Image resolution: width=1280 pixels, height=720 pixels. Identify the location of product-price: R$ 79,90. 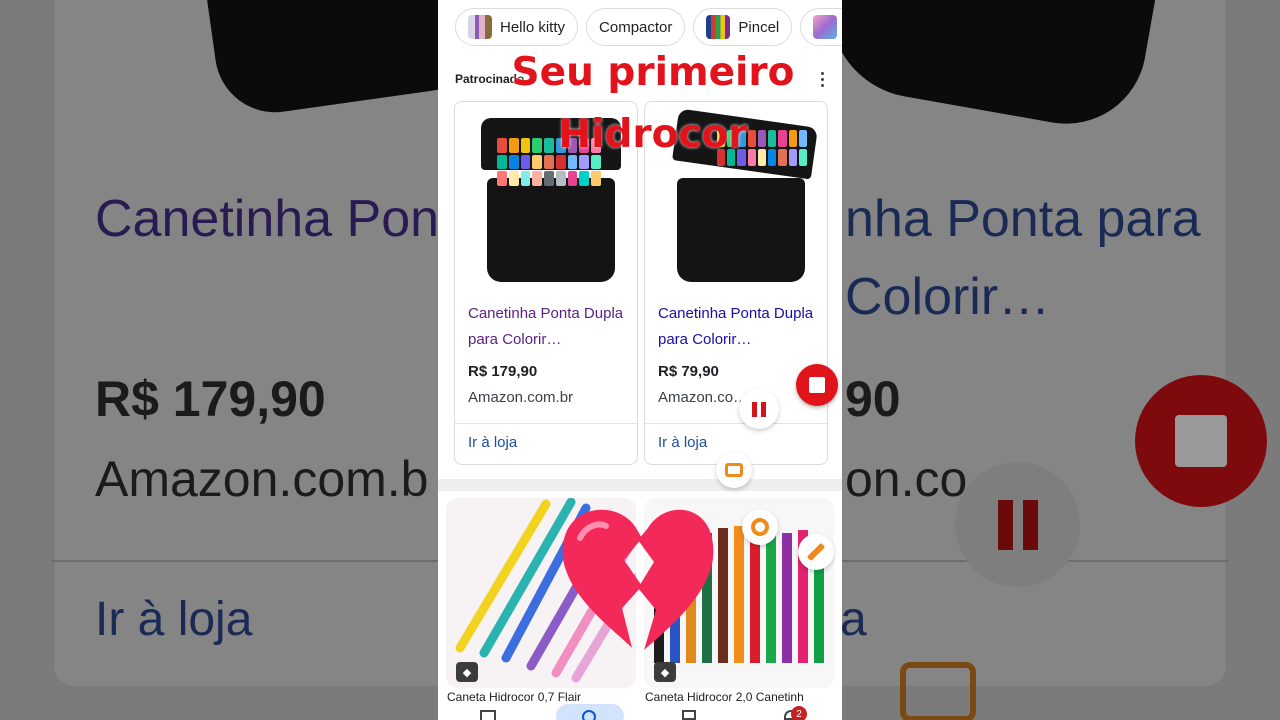
(688, 371).